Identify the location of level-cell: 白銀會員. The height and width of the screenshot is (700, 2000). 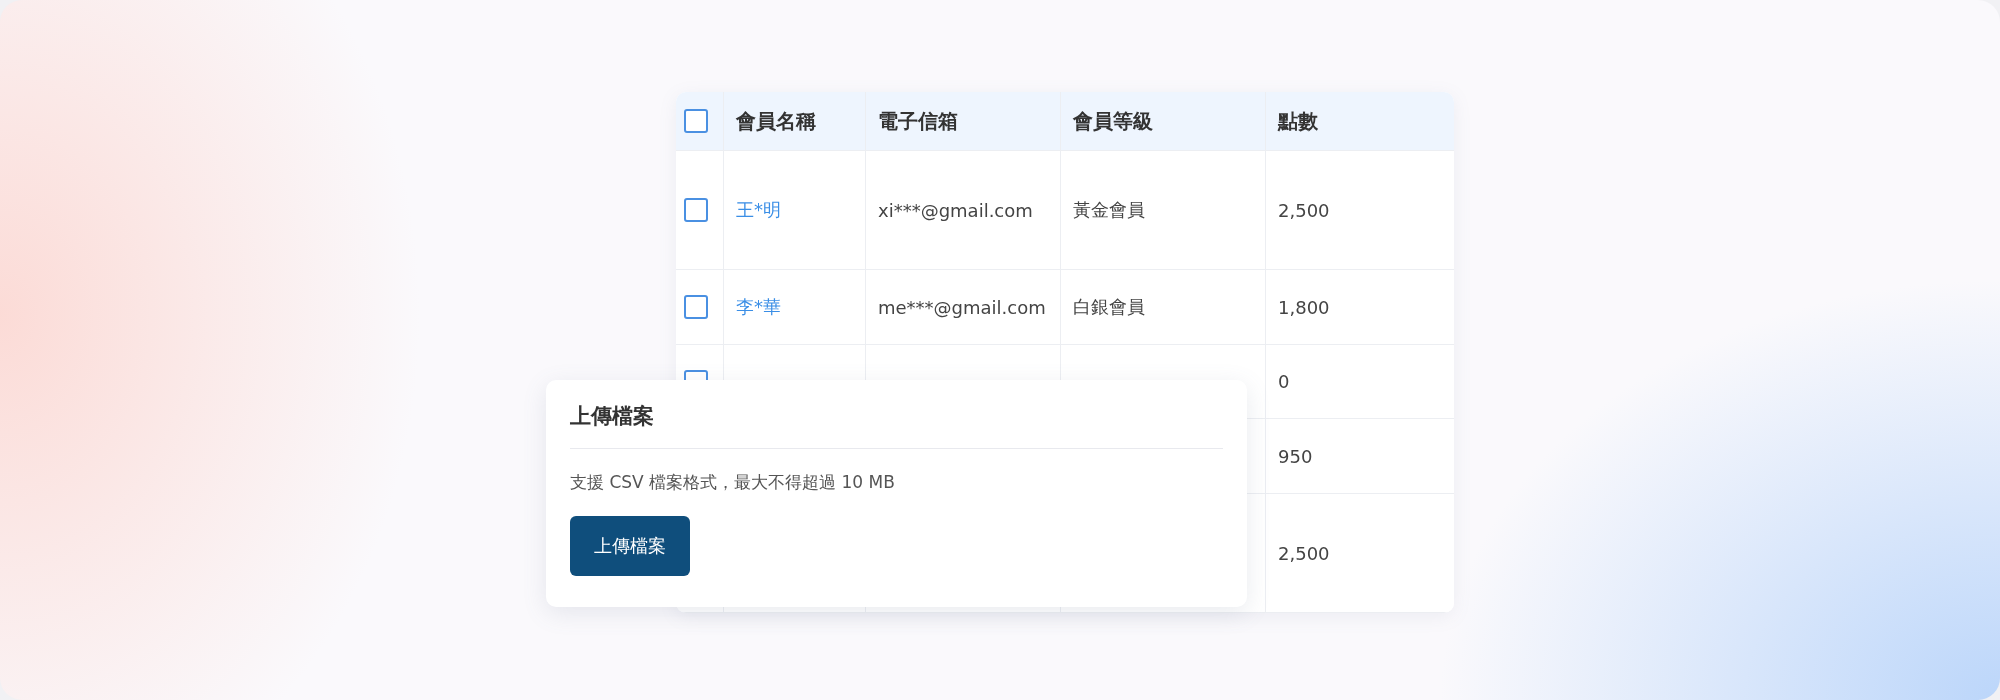
(1109, 307).